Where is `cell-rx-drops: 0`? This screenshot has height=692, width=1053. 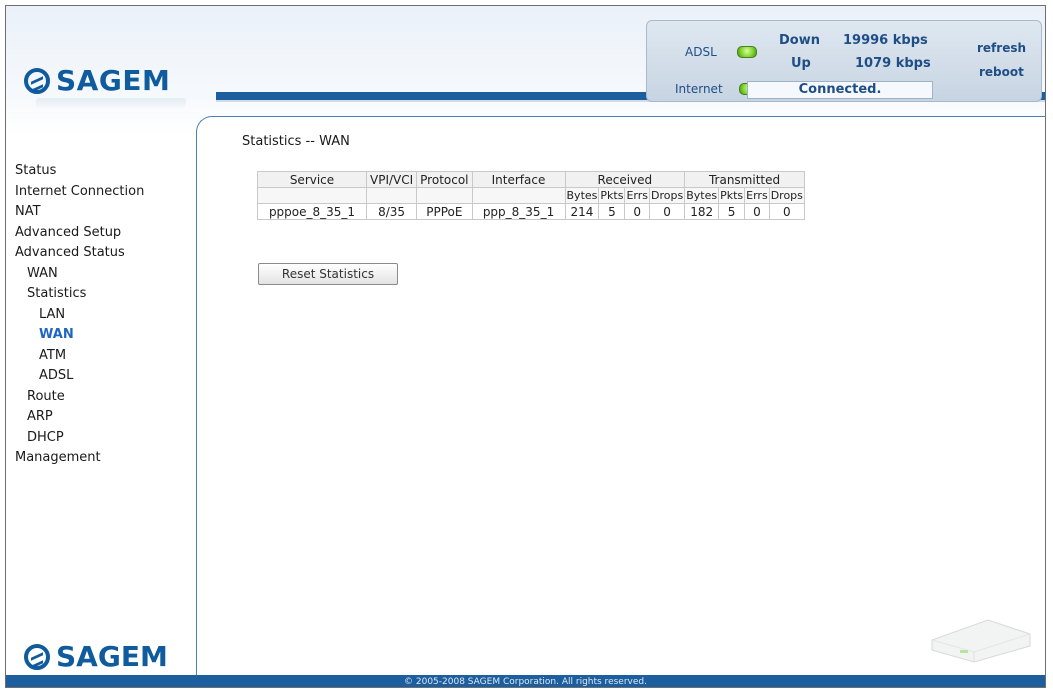 cell-rx-drops: 0 is located at coordinates (667, 211).